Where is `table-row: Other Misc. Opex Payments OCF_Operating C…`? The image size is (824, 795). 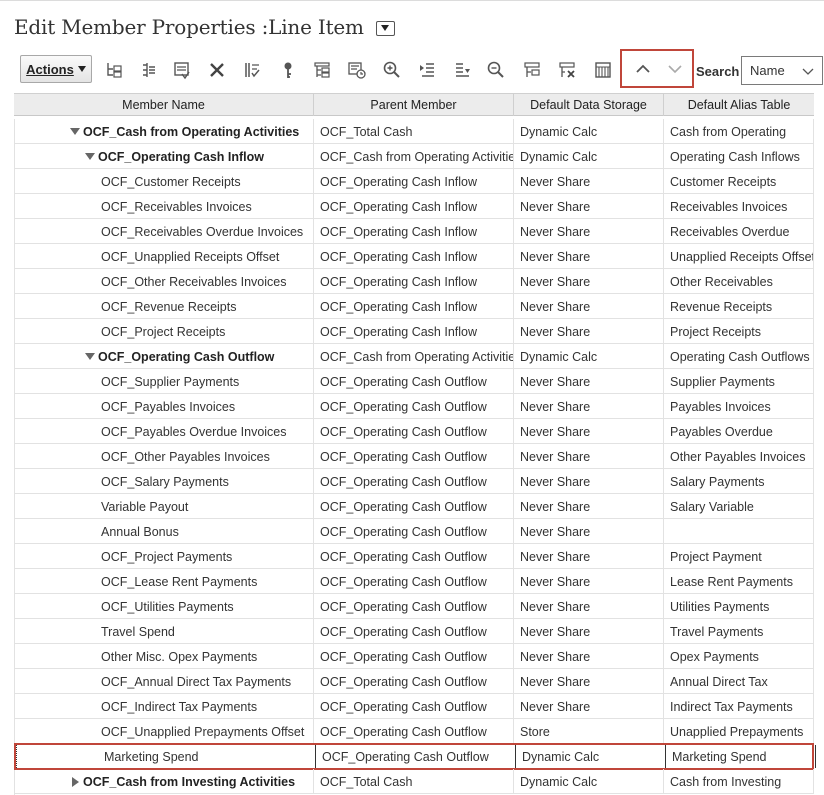 table-row: Other Misc. Opex Payments OCF_Operating C… is located at coordinates (414, 656).